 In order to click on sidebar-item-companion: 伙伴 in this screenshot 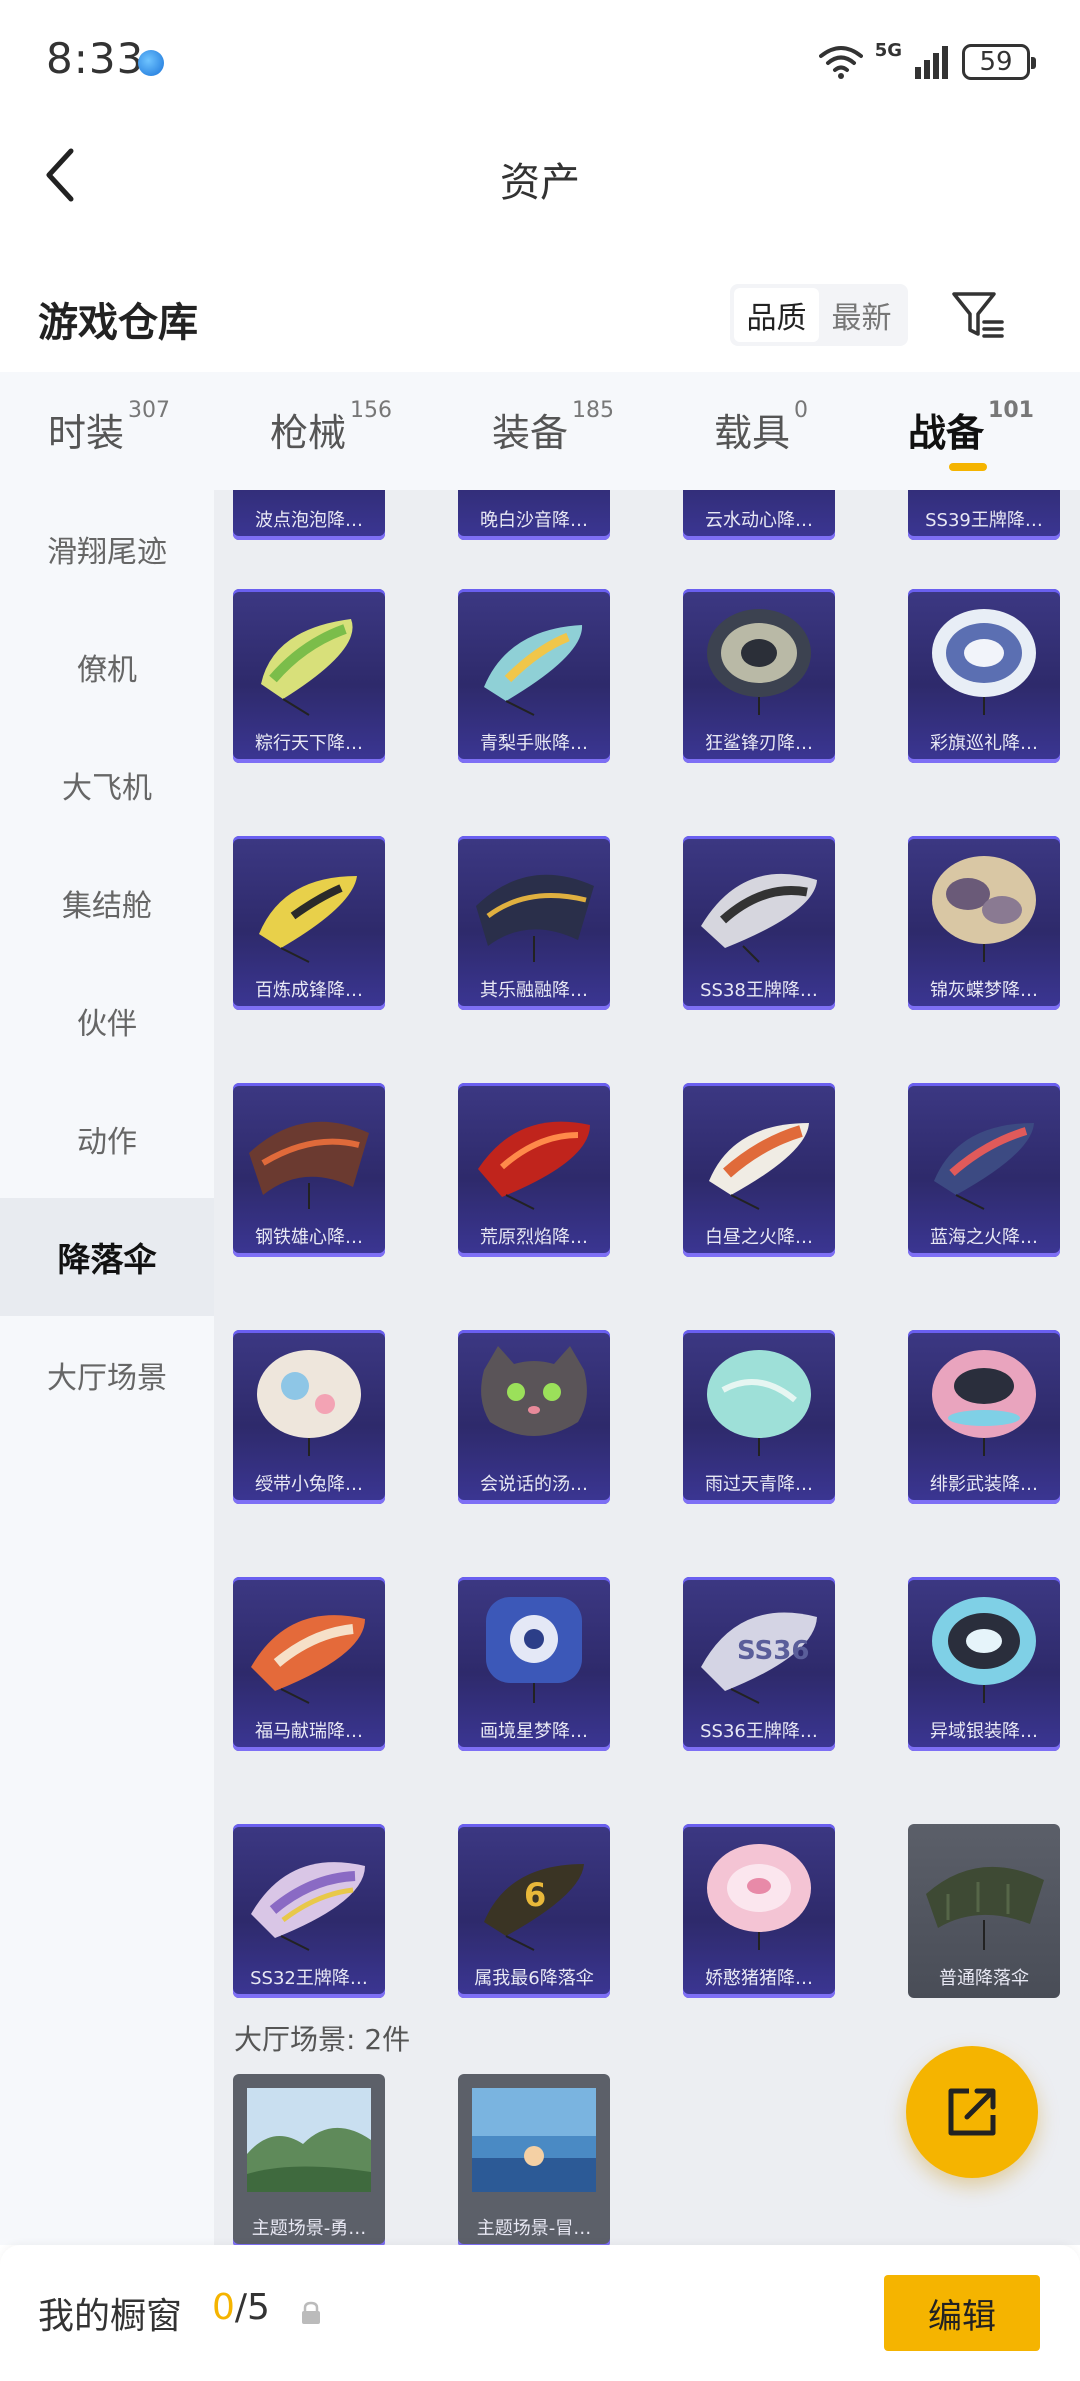, I will do `click(107, 1021)`.